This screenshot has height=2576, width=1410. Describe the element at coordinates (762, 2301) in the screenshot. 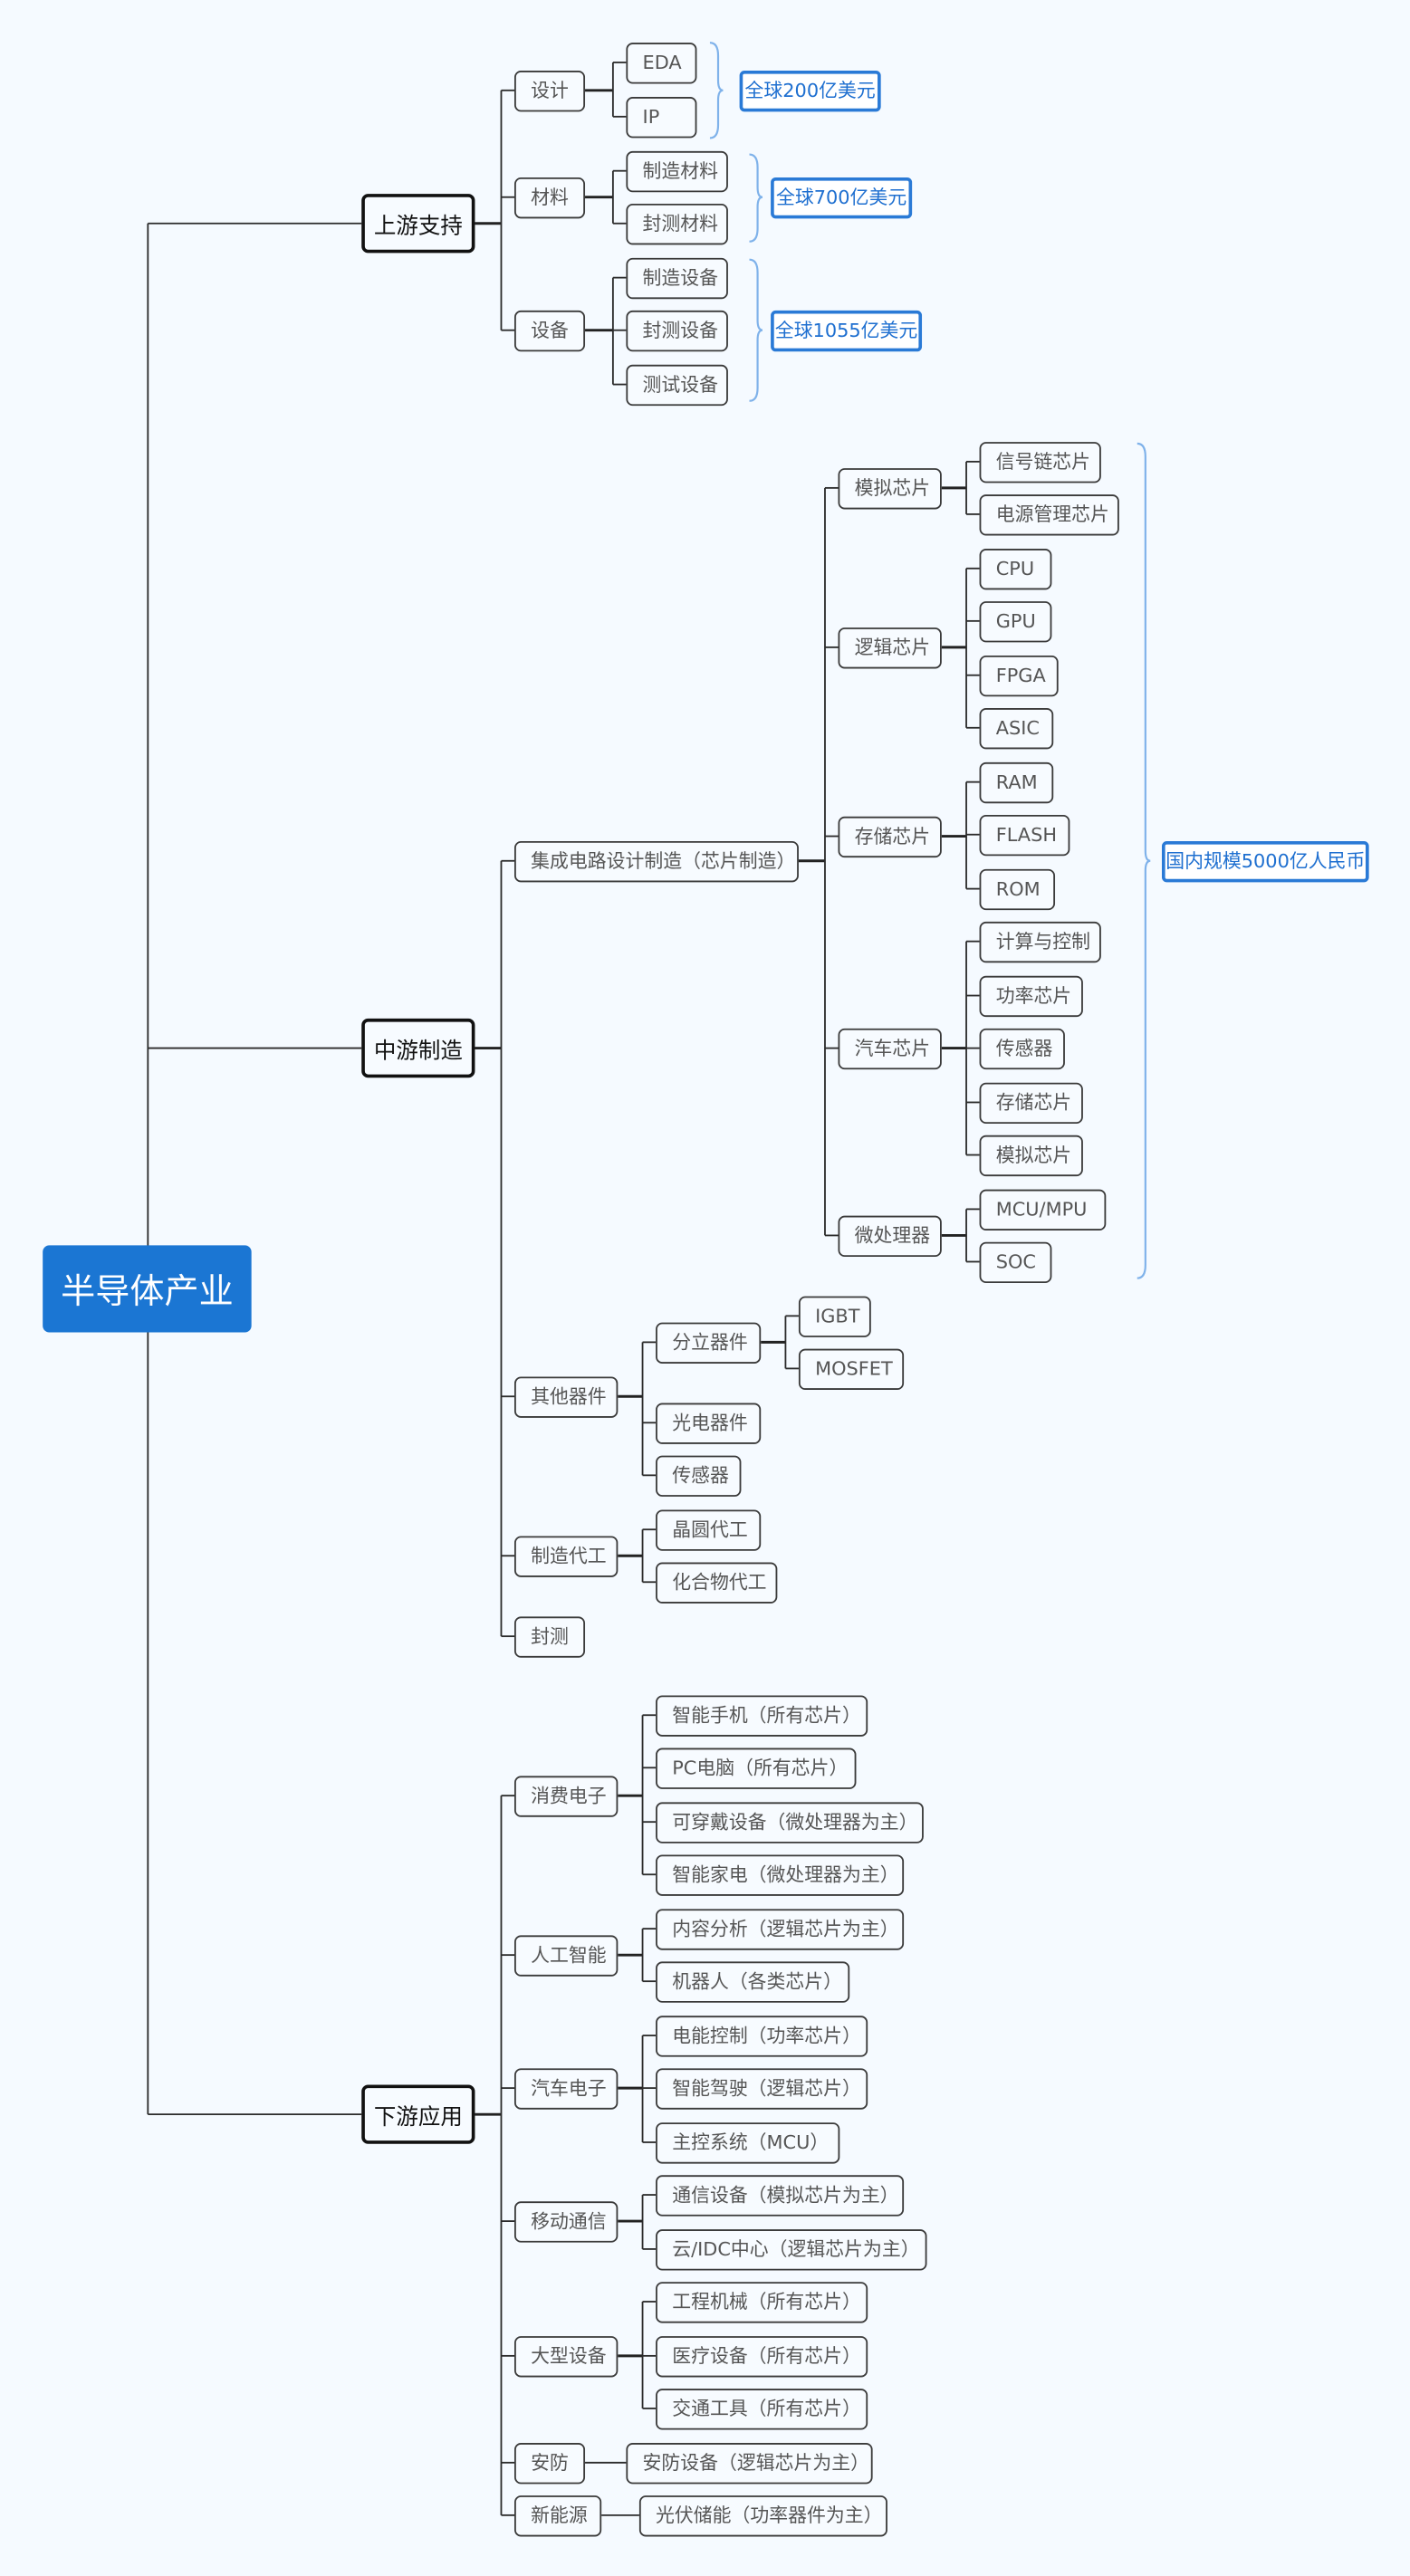

I see `leaf-node: 工程机械（所有芯片）` at that location.